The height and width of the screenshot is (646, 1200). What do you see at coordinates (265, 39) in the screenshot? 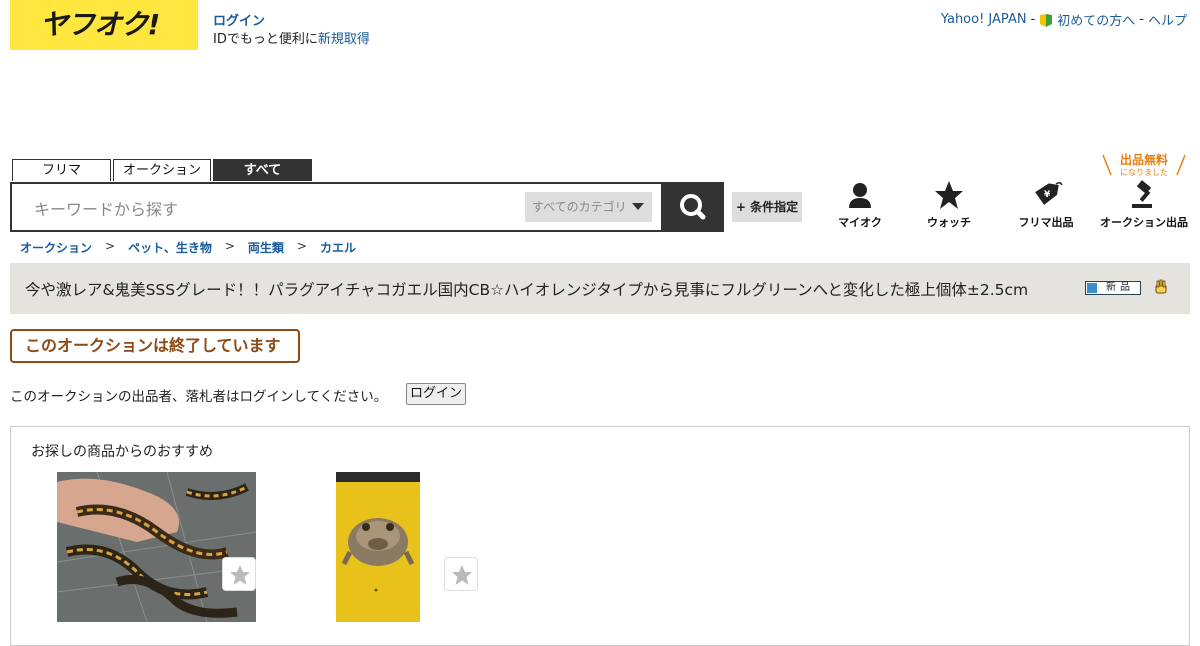
I see `signup-prefix: IDでもっと便利に` at bounding box center [265, 39].